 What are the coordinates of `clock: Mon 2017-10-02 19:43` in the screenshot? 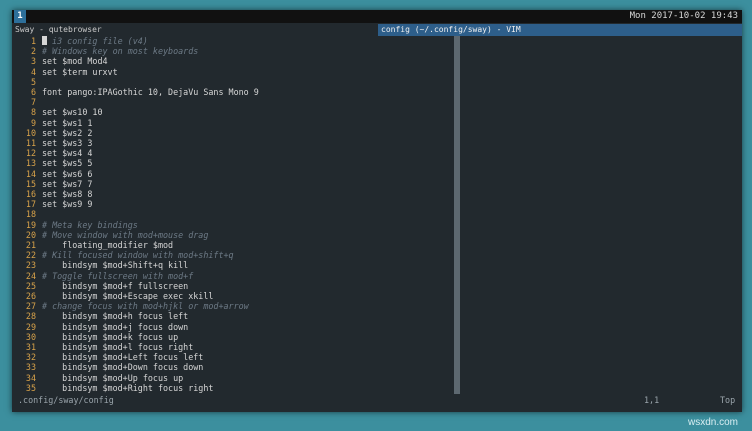 It's located at (683, 16).